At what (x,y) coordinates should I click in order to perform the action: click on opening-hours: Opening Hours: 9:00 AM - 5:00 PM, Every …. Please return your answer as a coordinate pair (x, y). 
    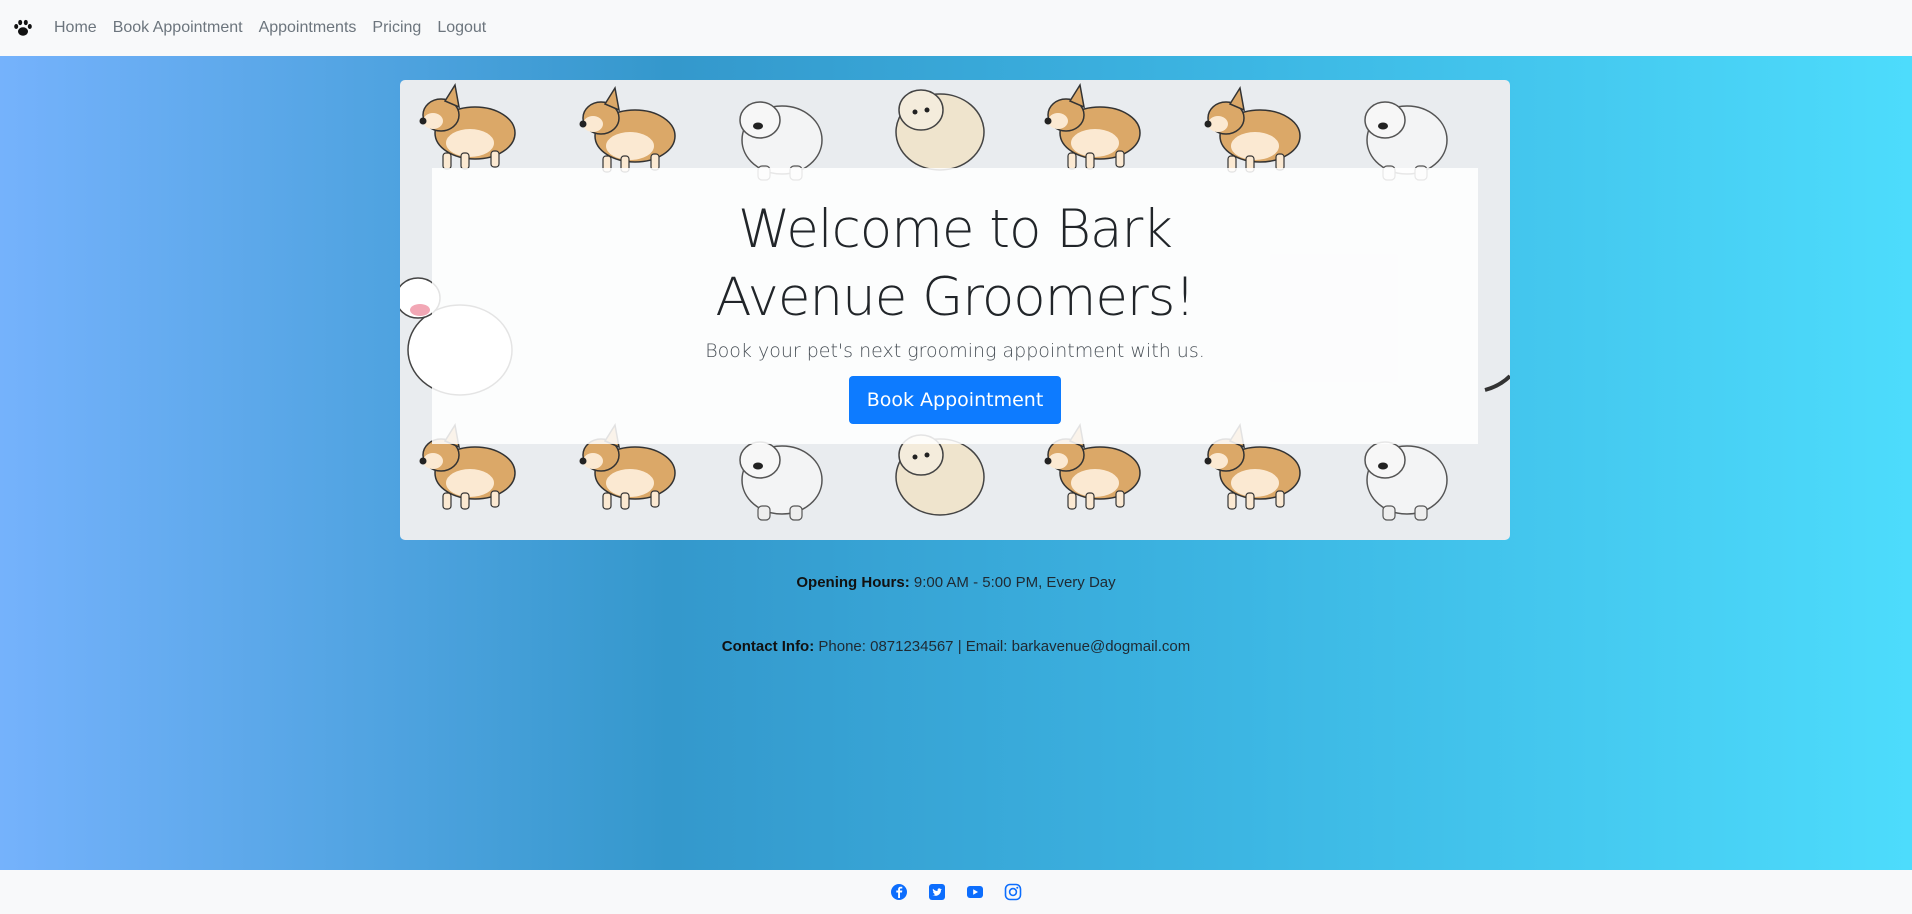
    Looking at the image, I should click on (956, 582).